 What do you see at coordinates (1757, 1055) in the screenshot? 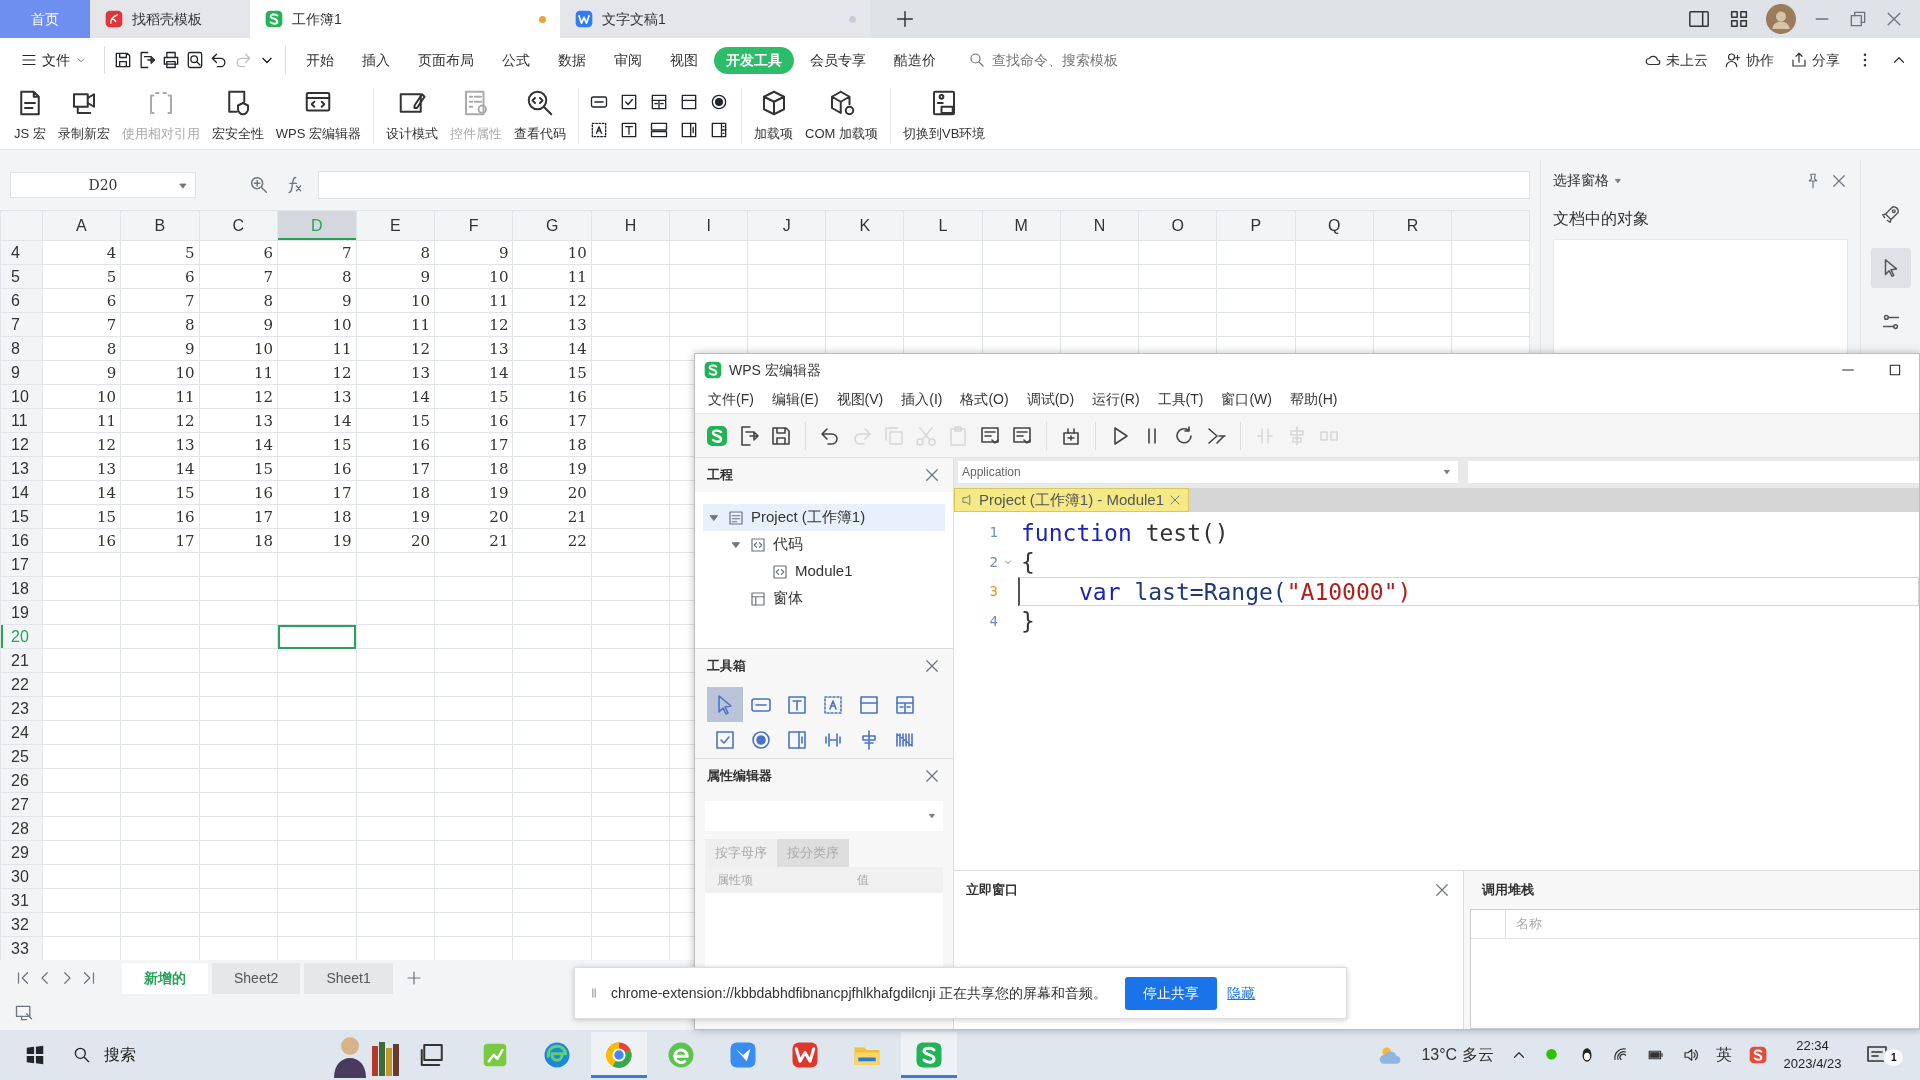
I see `app-logo-icon` at bounding box center [1757, 1055].